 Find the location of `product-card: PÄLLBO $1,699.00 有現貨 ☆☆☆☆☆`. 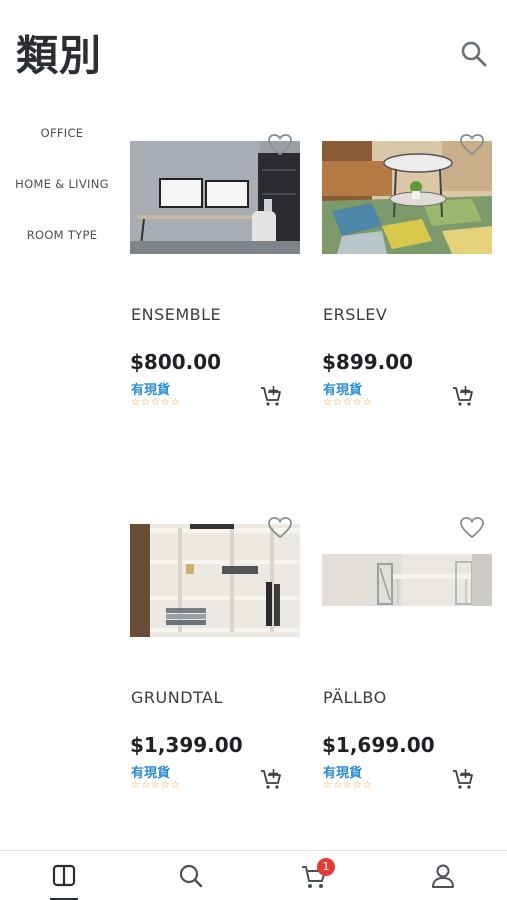

product-card: PÄLLBO $1,699.00 有現貨 ☆☆☆☆☆ is located at coordinates (408, 670).